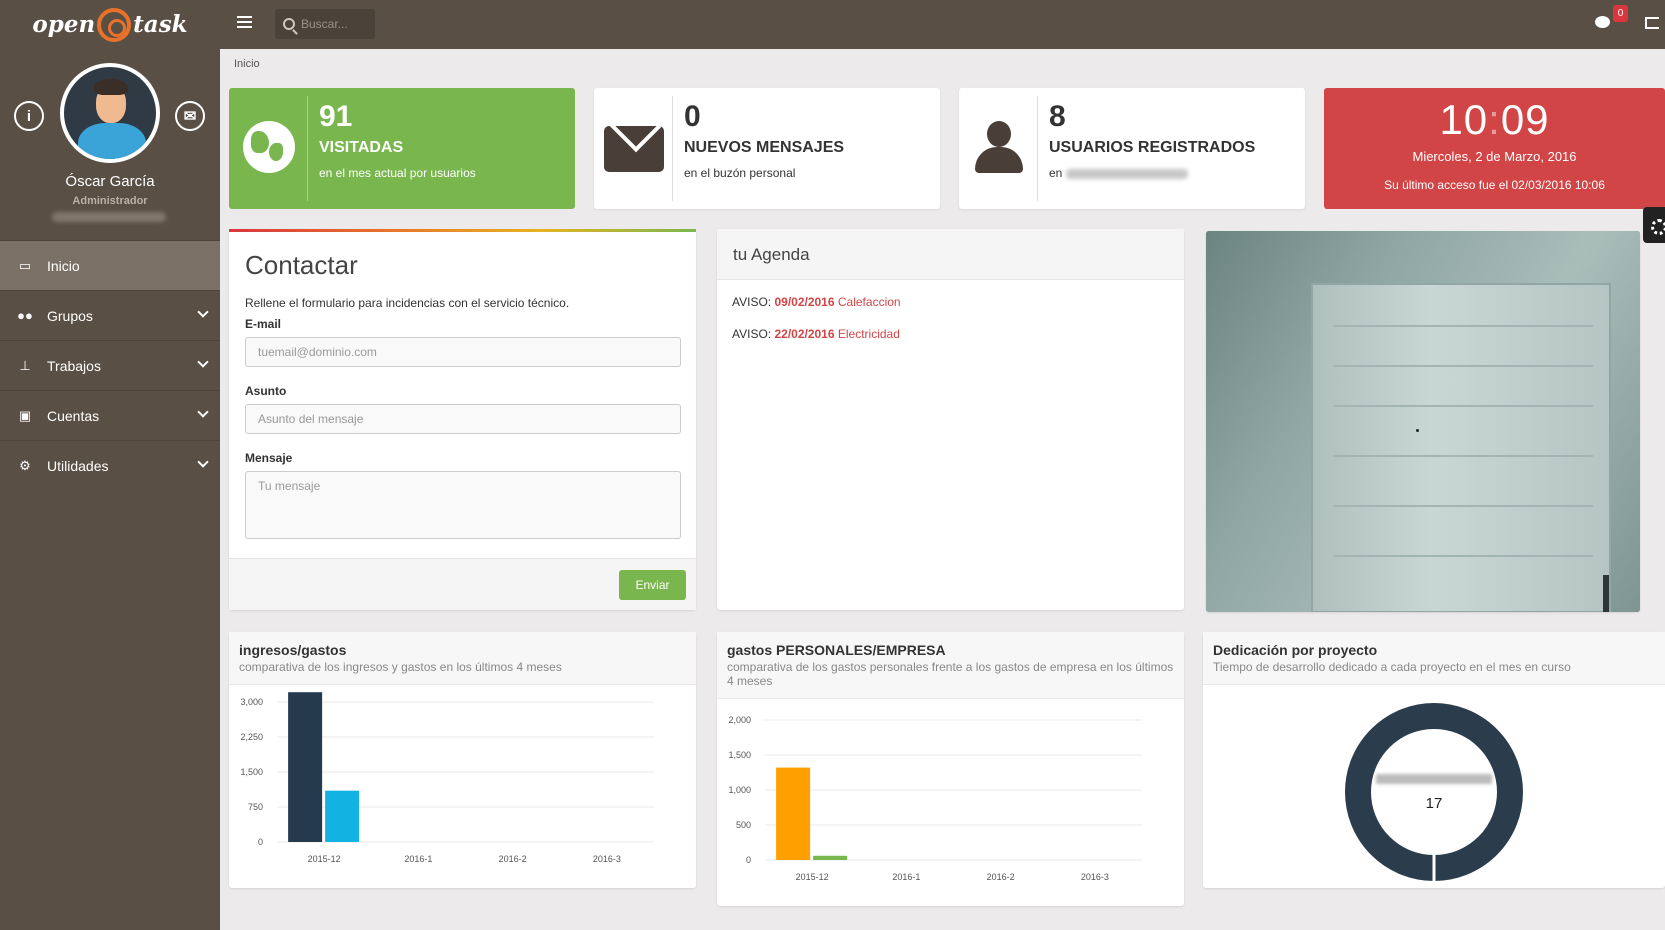  Describe the element at coordinates (293, 650) in the screenshot. I see `chart-title: ingresos/gastos` at that location.